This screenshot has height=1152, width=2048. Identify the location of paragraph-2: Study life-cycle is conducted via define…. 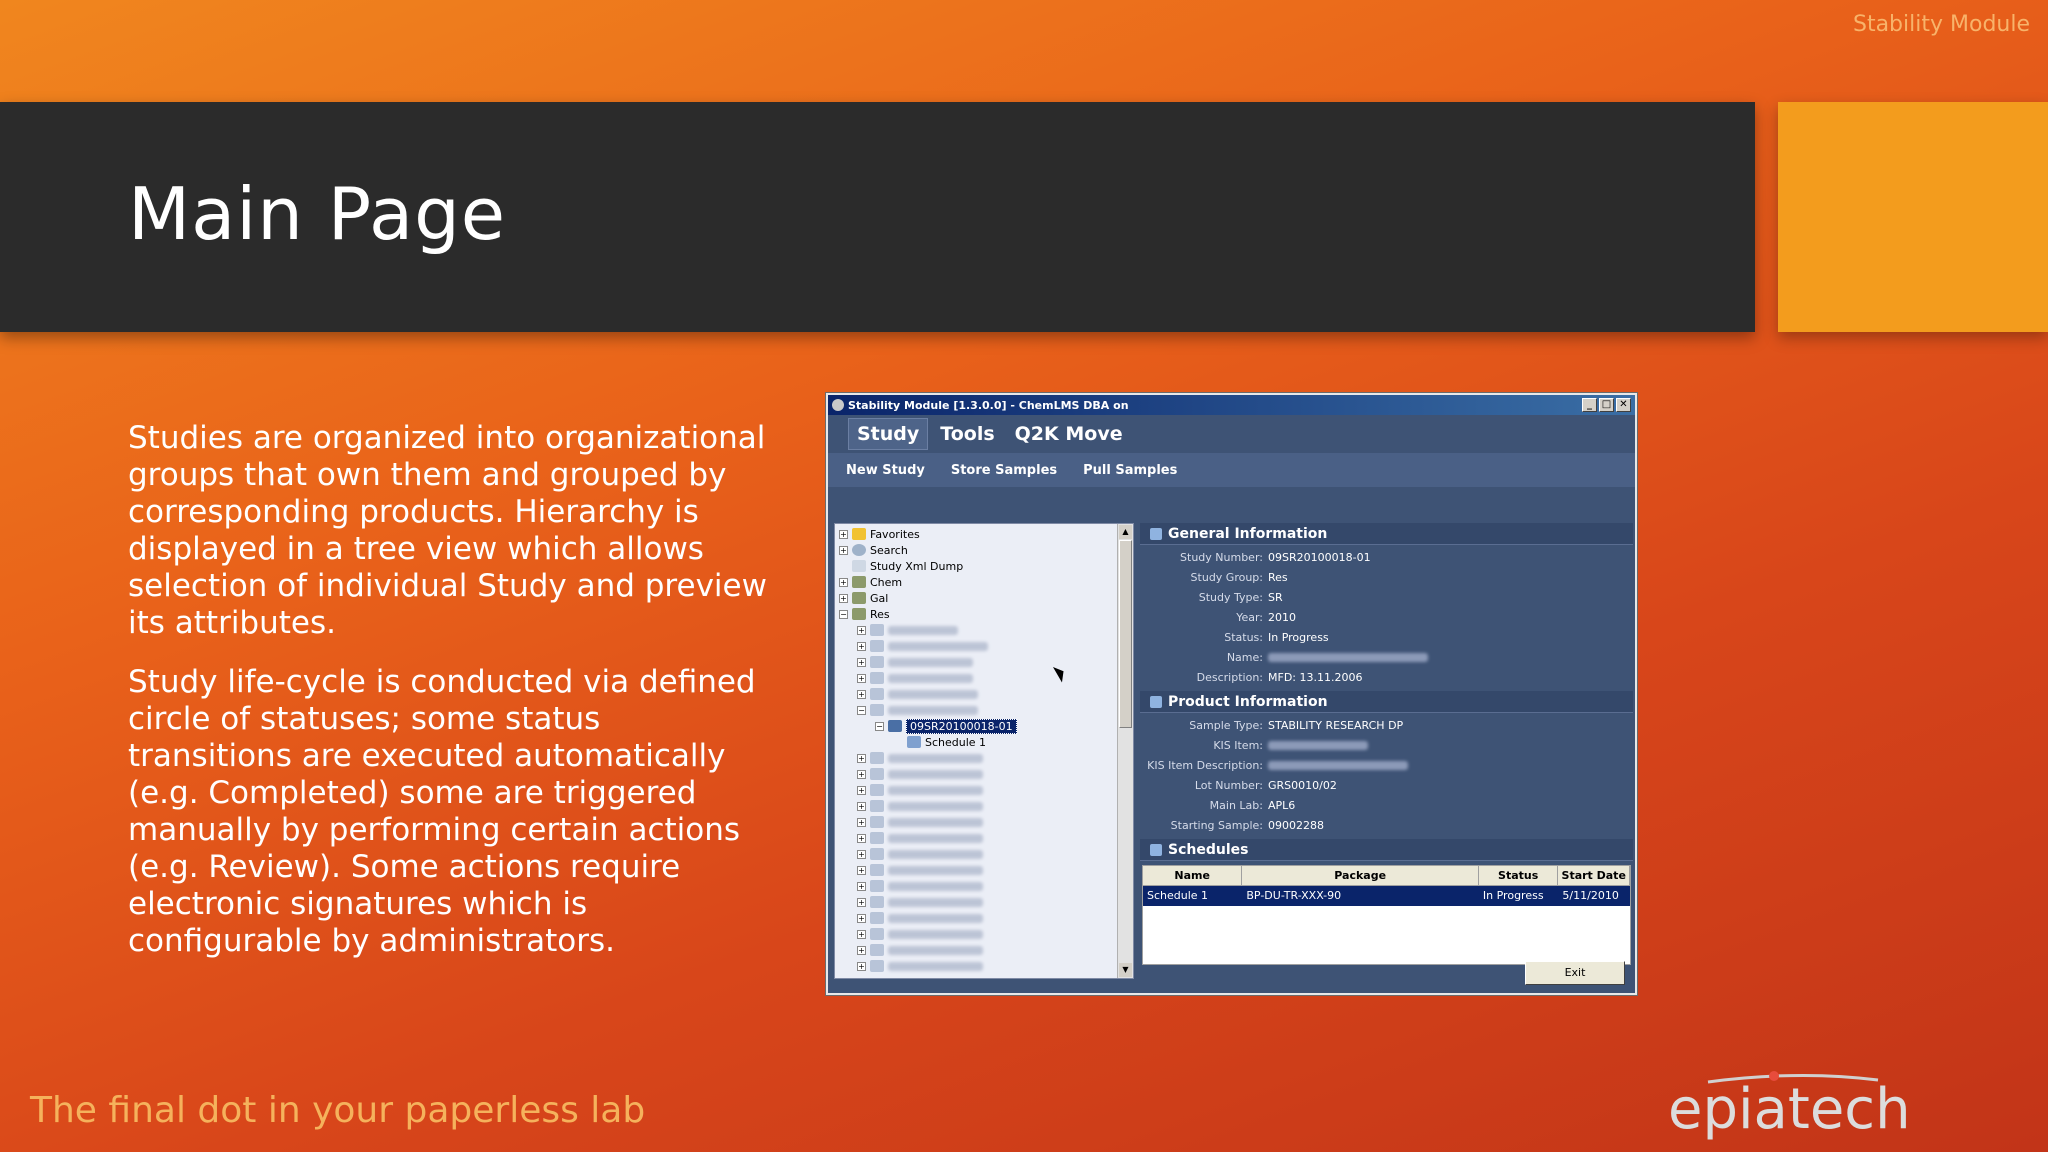
(442, 811).